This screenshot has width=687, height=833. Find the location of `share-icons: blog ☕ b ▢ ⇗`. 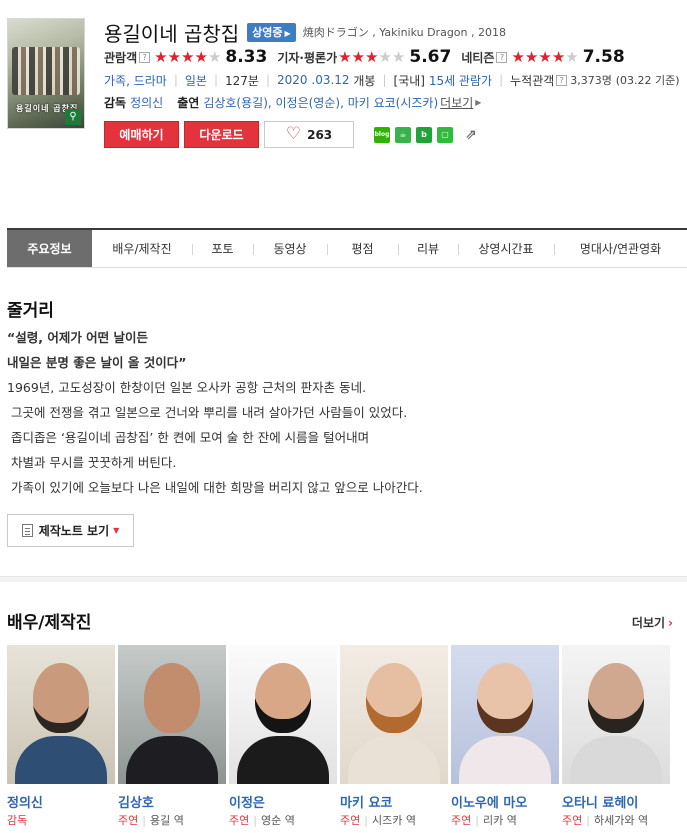

share-icons: blog ☕ b ▢ ⇗ is located at coordinates (429, 134).